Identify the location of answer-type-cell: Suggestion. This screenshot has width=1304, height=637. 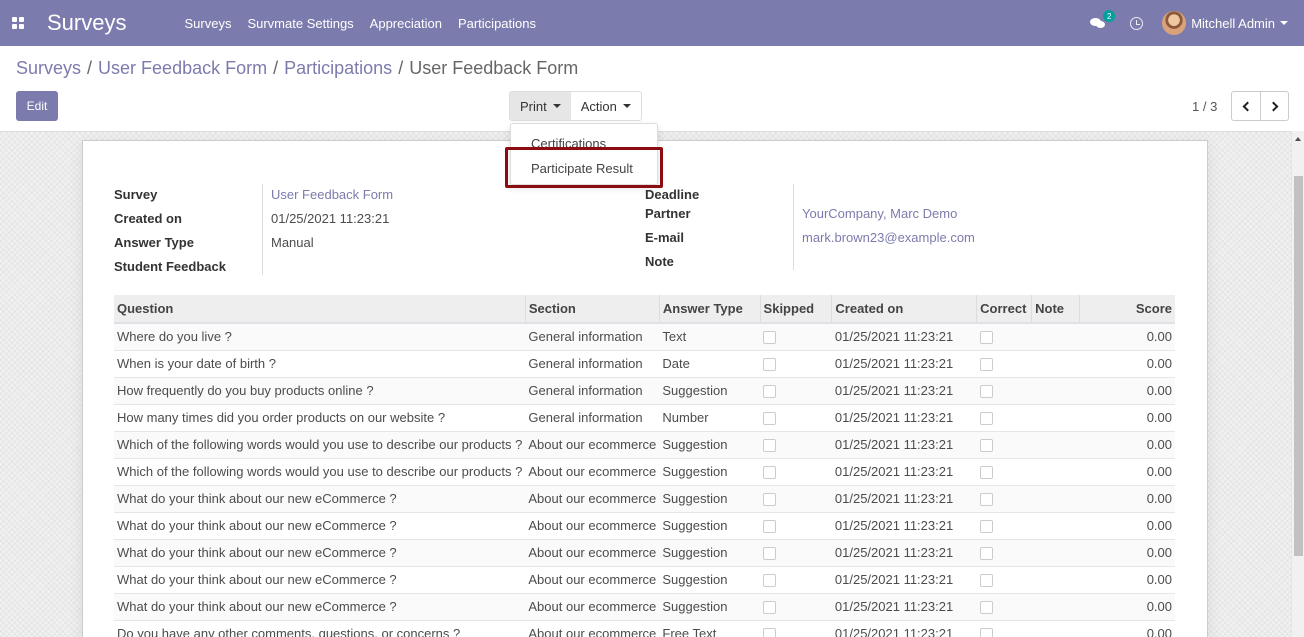
(710, 525).